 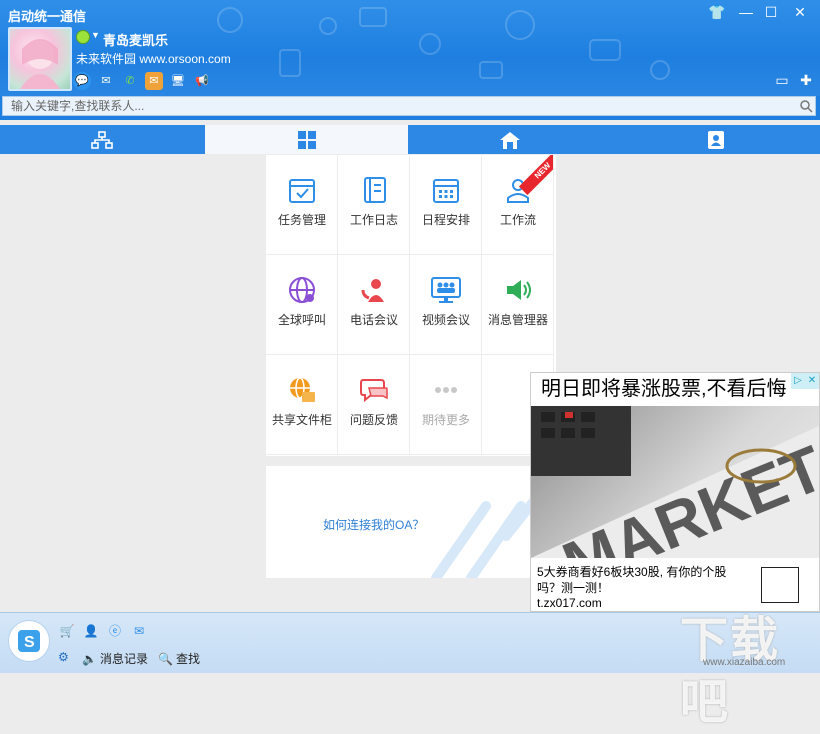 I want to click on user-signature: 未来软件园 www.orsoon.com, so click(x=153, y=58).